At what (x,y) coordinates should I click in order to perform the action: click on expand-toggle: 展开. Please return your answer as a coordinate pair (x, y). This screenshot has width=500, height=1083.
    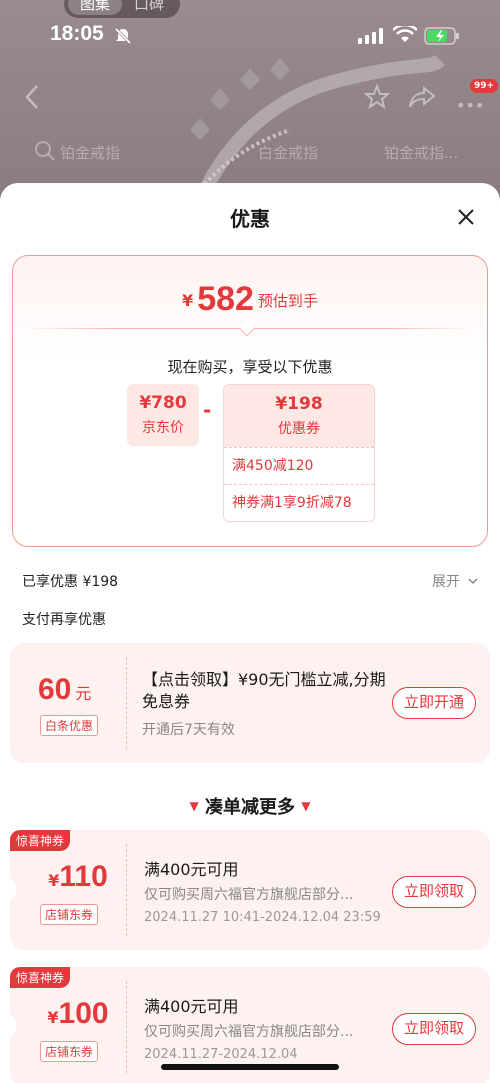
    Looking at the image, I should click on (455, 581).